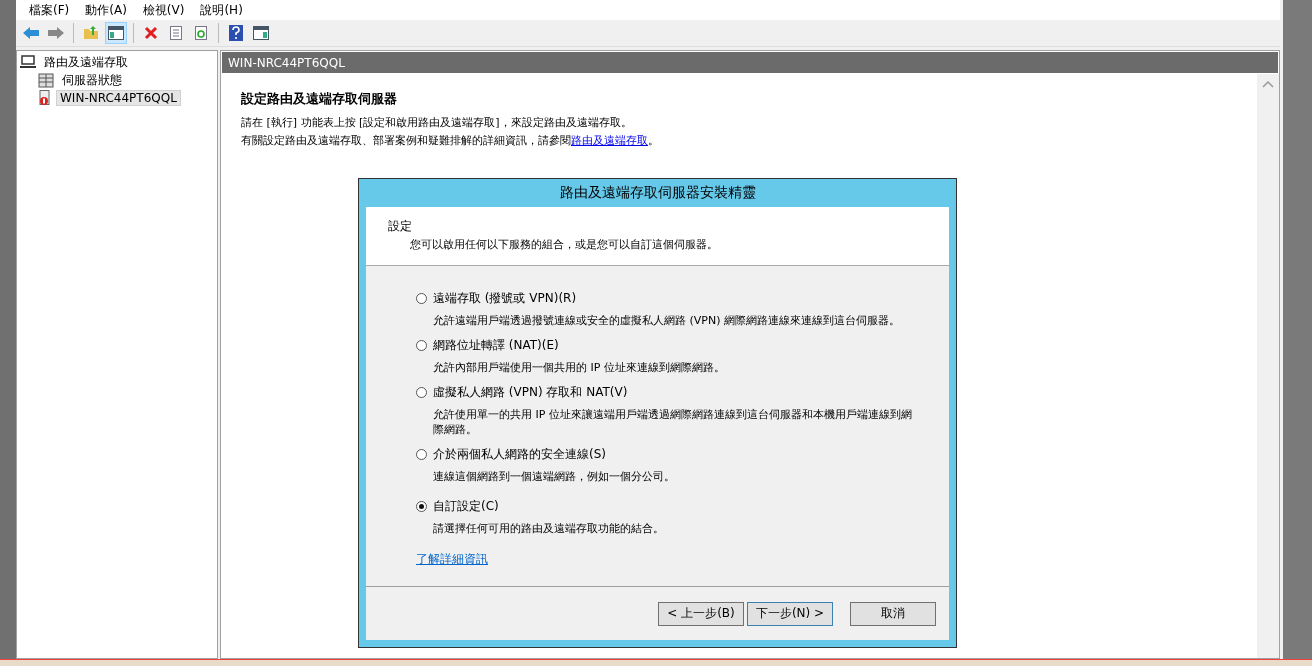  What do you see at coordinates (790, 613) in the screenshot?
I see `dialog-button: 下一步(N) >` at bounding box center [790, 613].